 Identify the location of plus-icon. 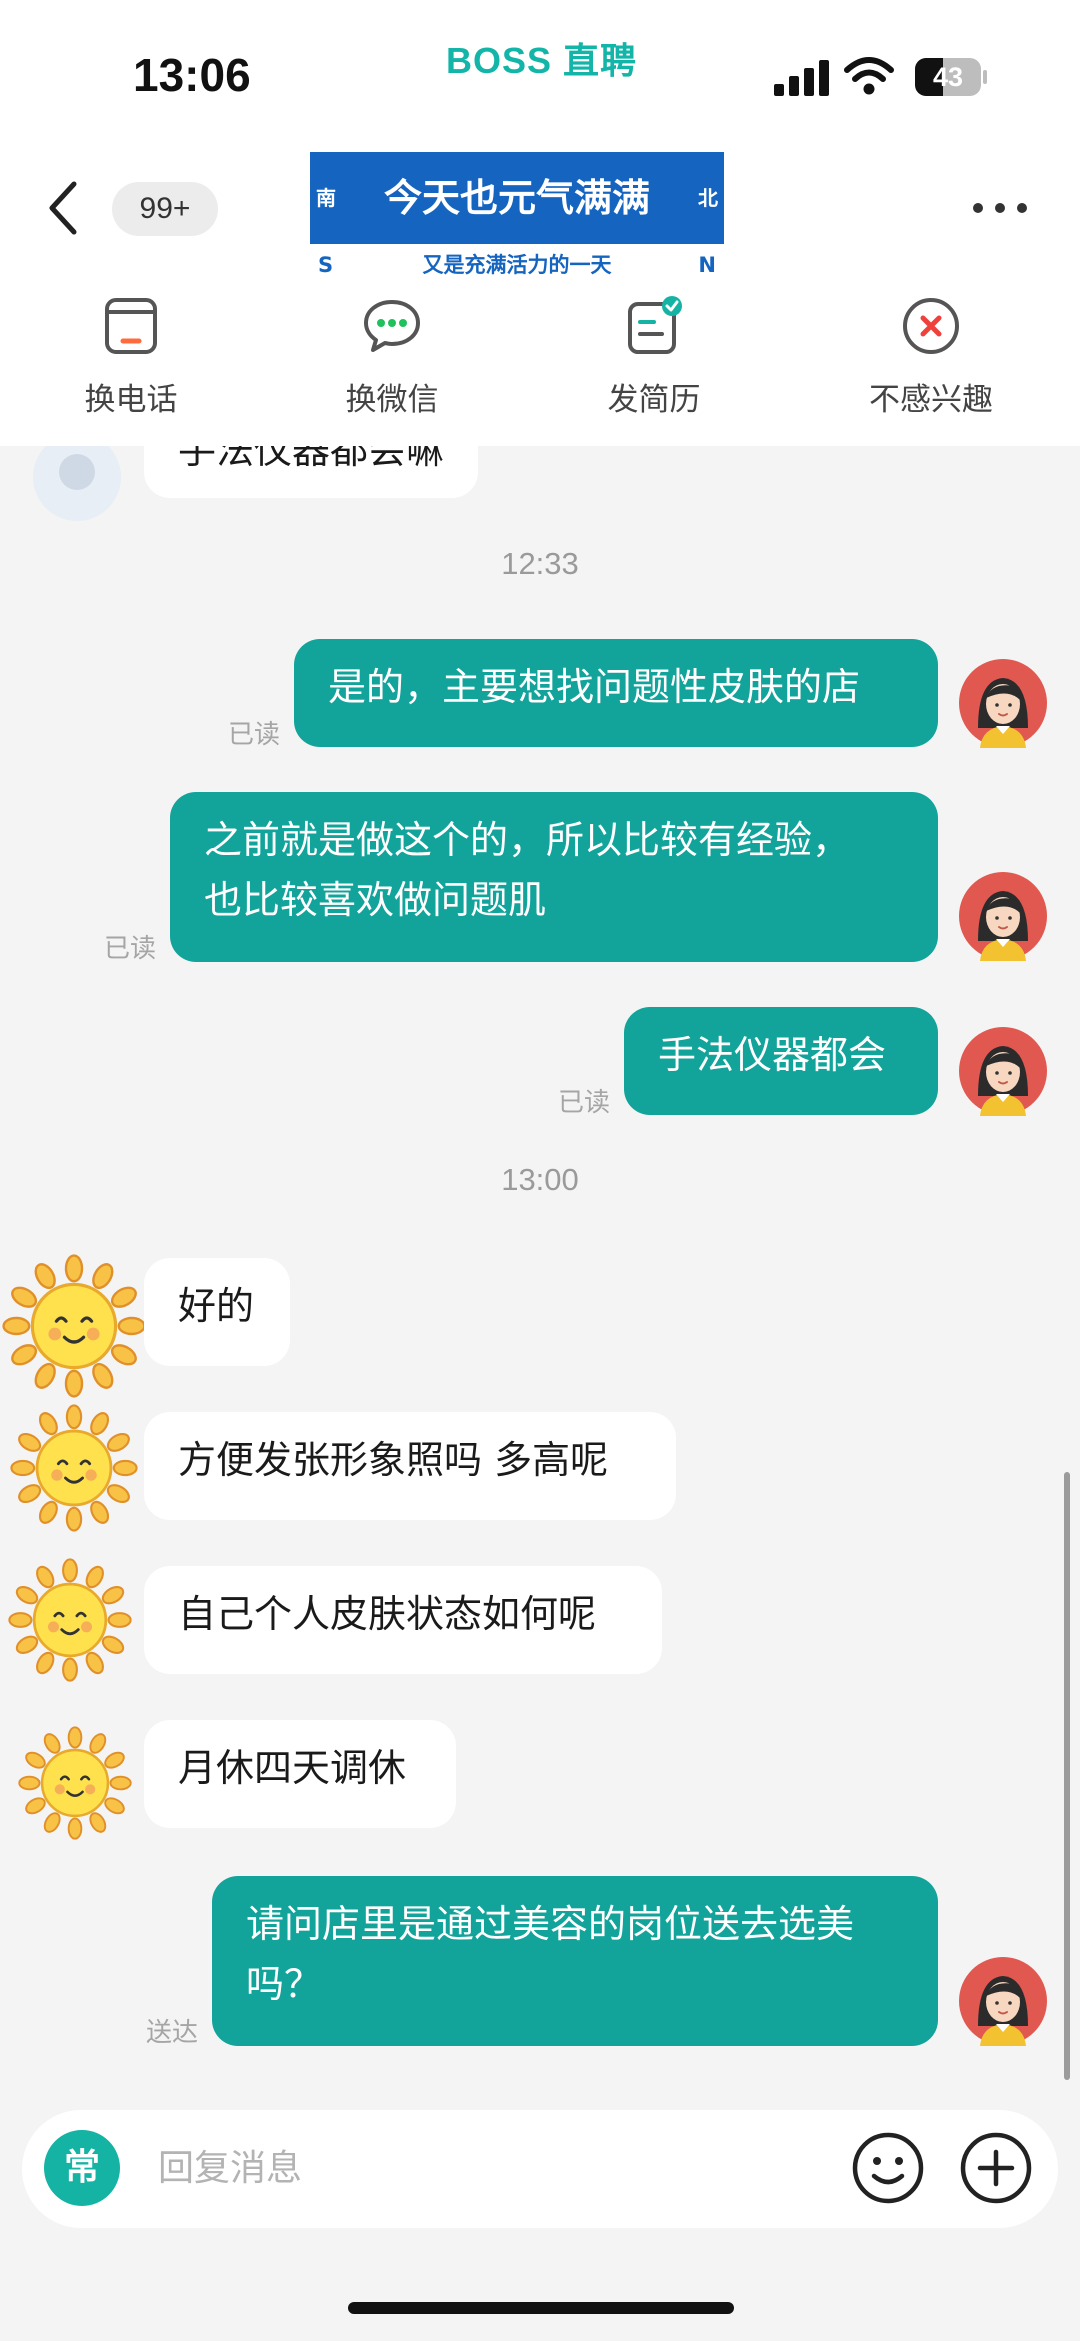
(996, 2168).